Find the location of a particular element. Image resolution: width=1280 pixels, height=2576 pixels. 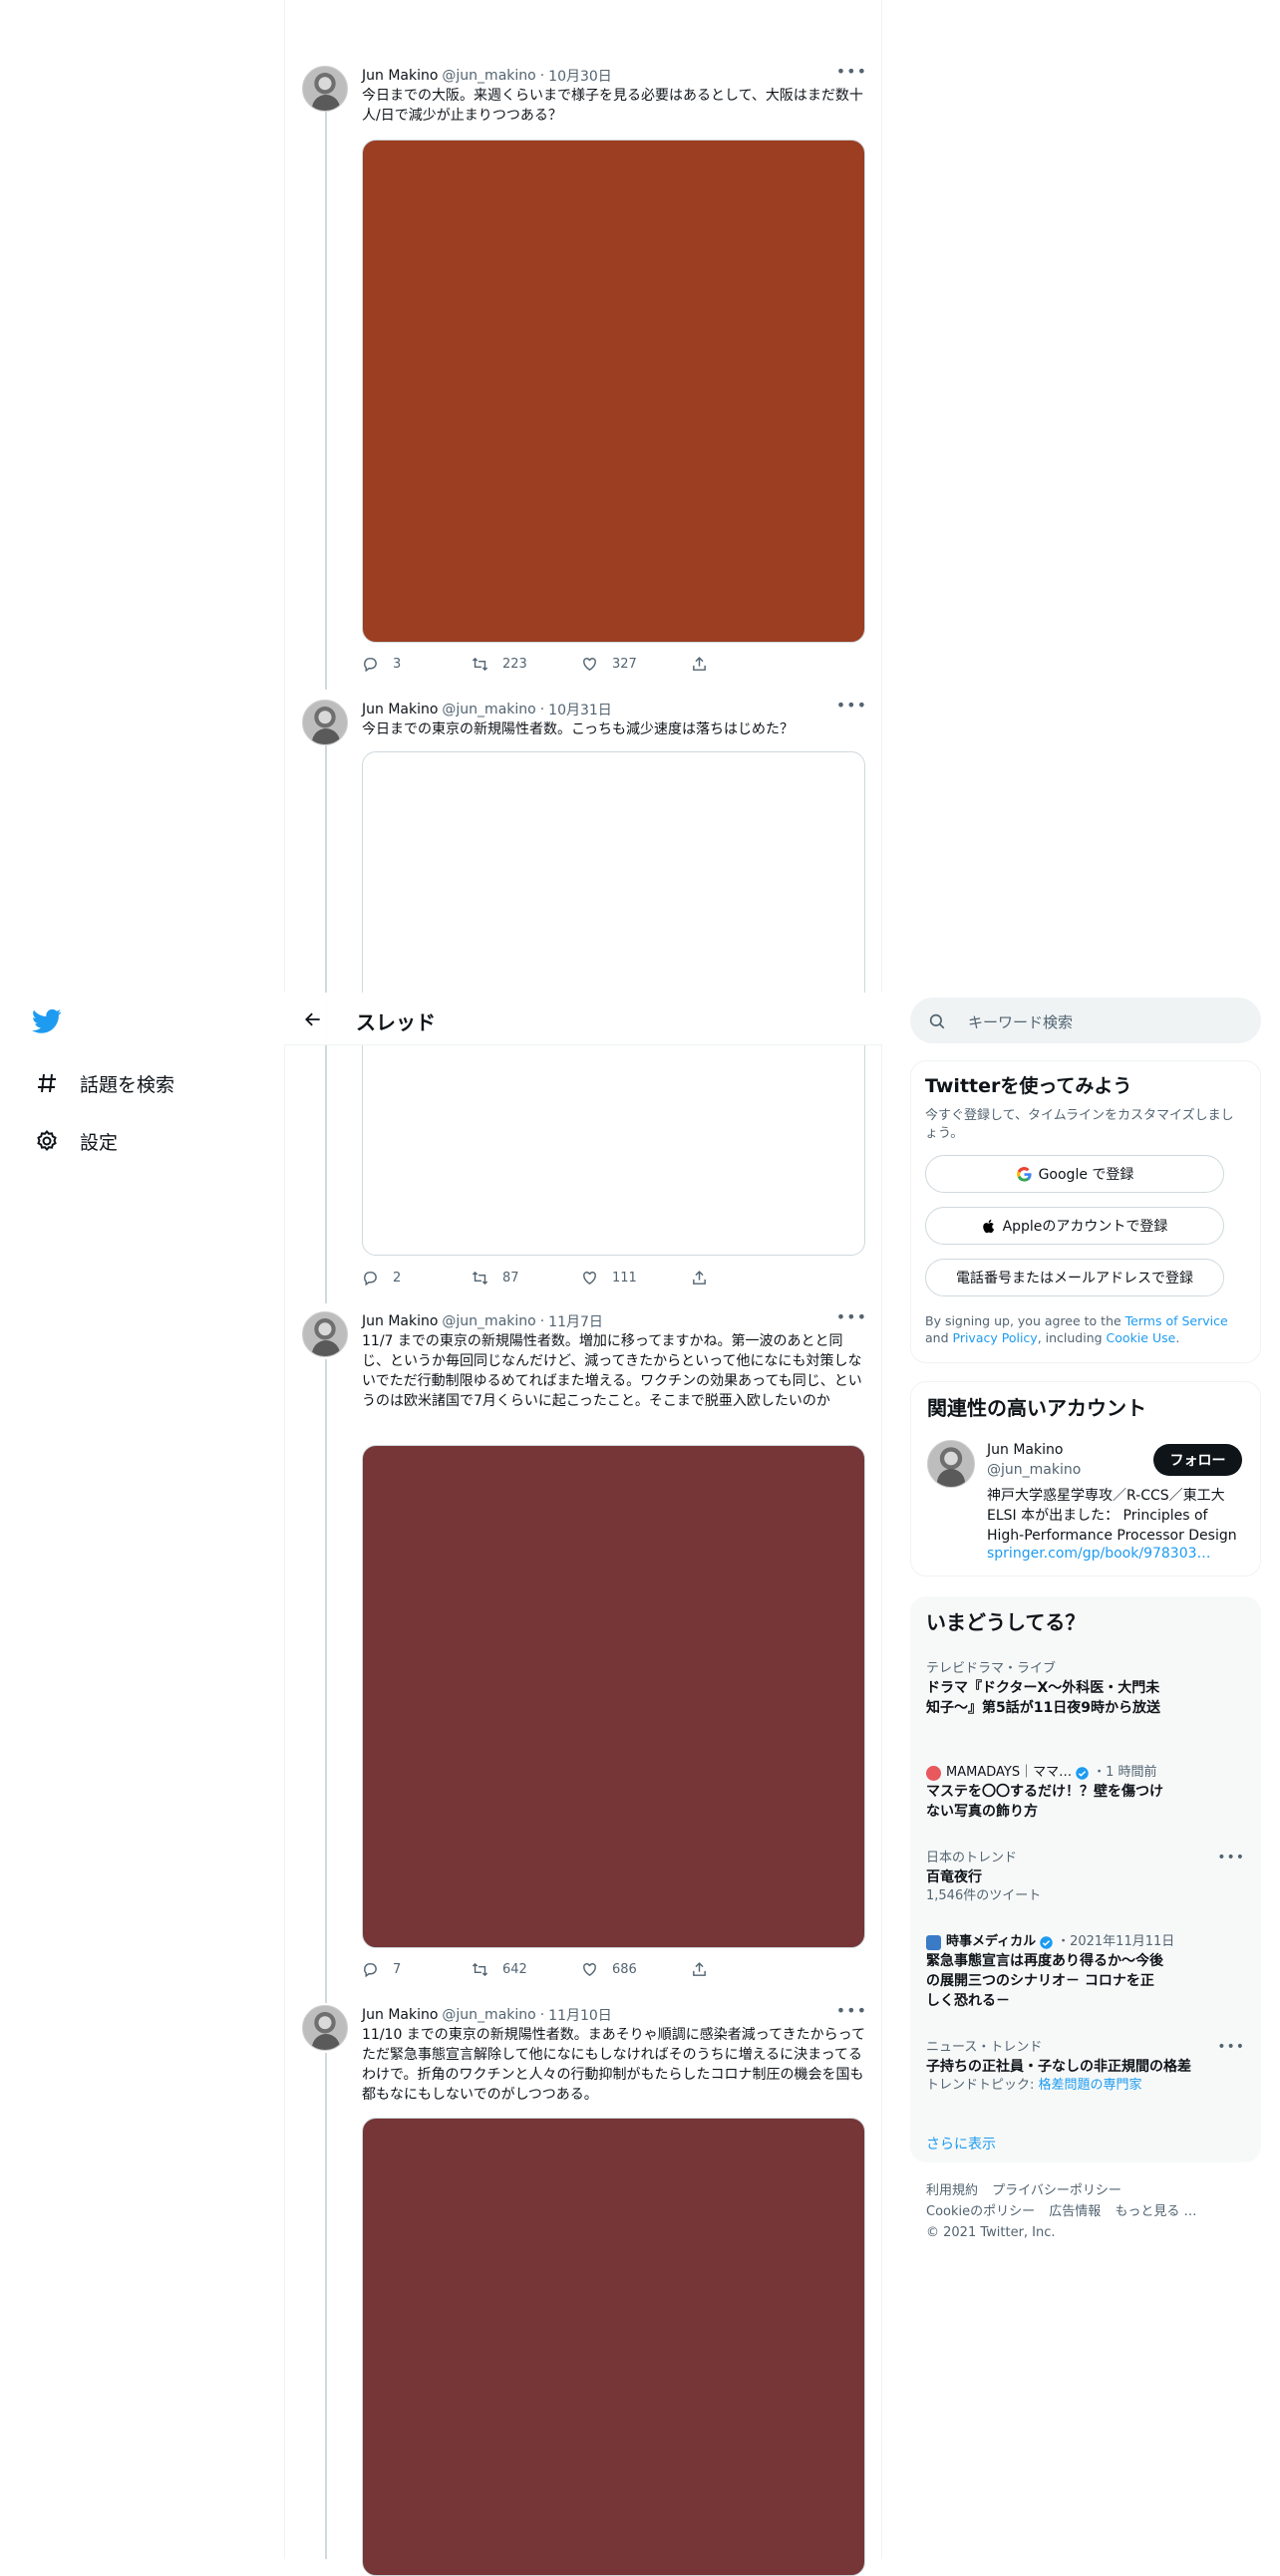

like-button: 327 is located at coordinates (636, 664).